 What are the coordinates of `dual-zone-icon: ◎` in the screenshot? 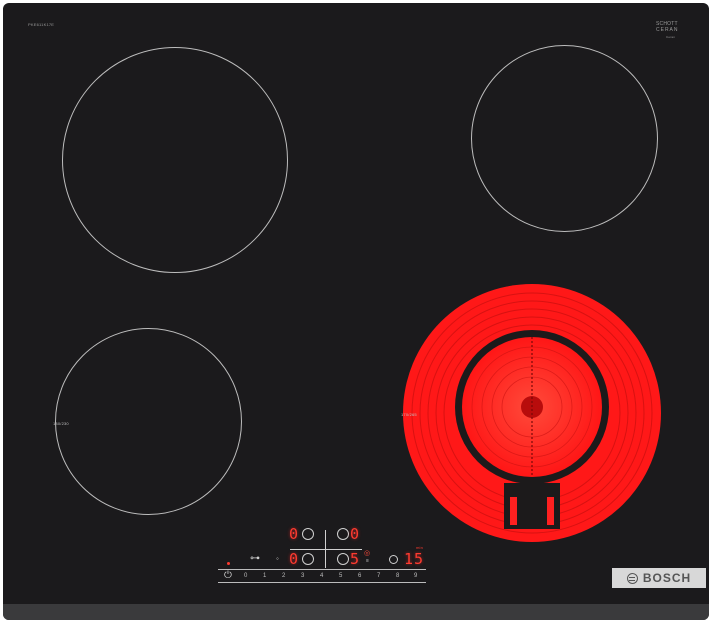 It's located at (367, 553).